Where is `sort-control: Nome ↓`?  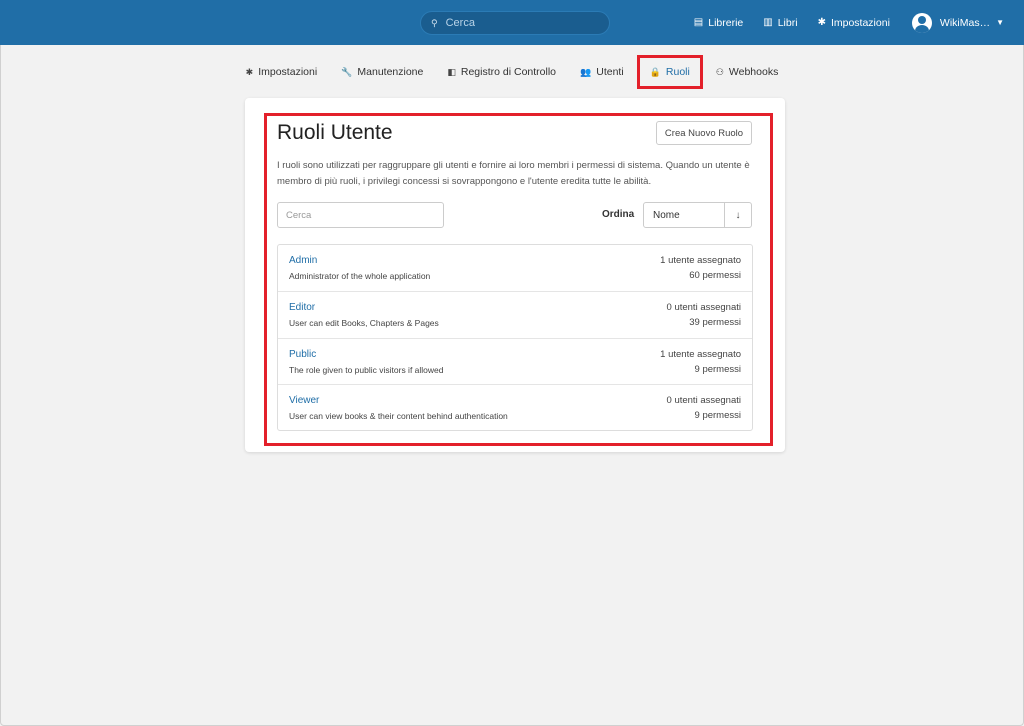 sort-control: Nome ↓ is located at coordinates (697, 215).